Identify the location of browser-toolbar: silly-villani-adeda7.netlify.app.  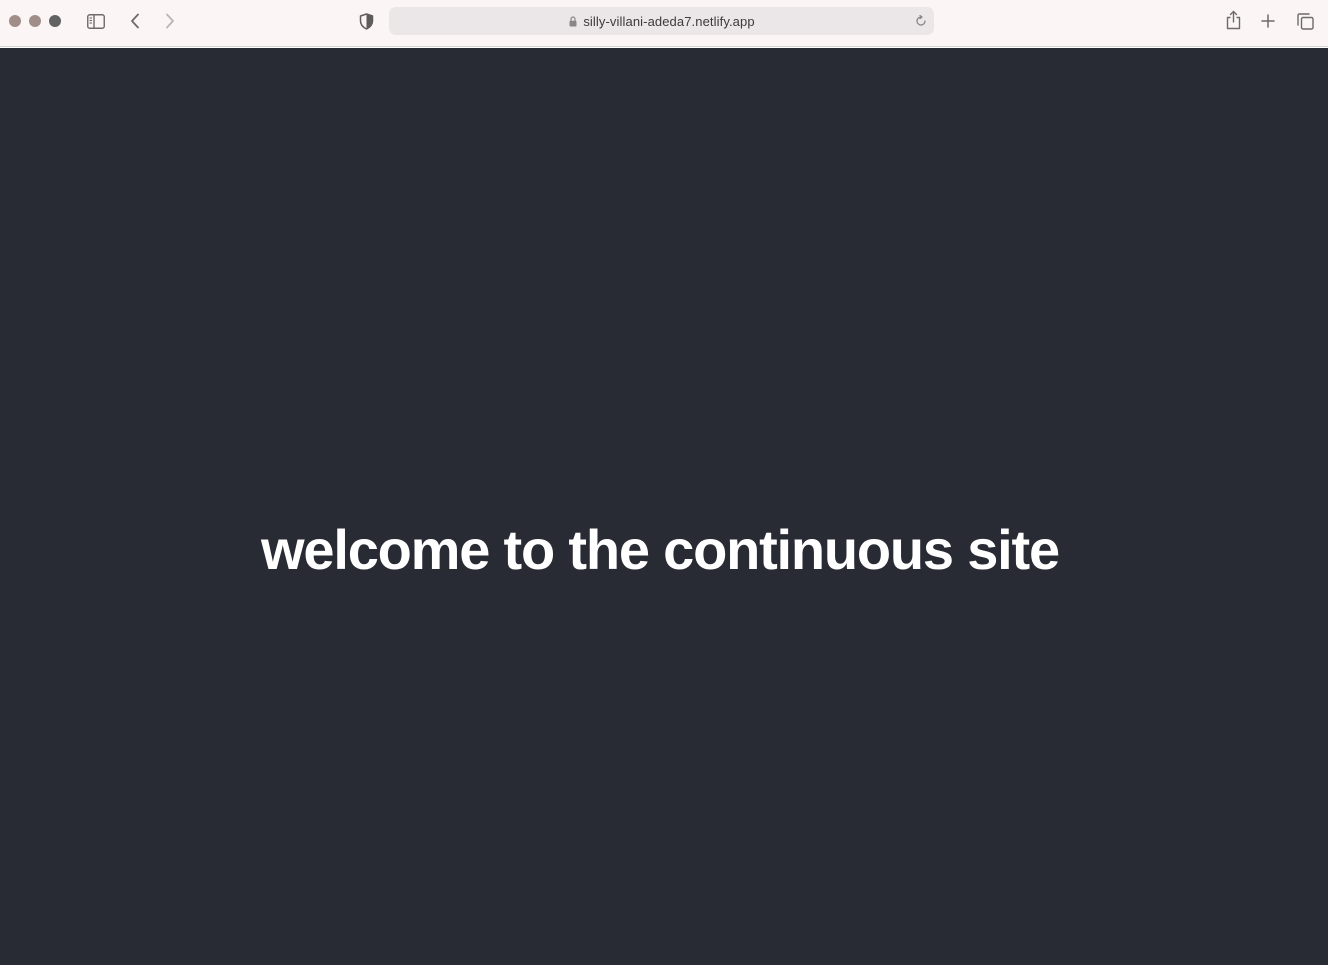
(664, 23).